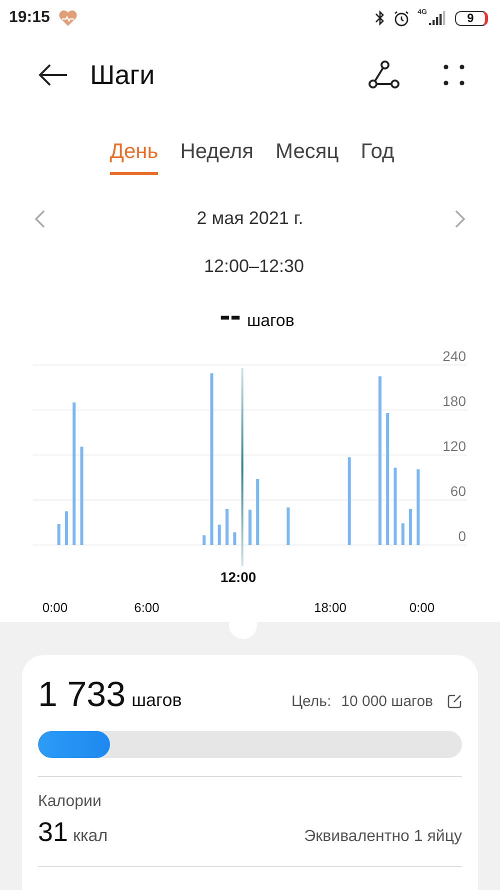  I want to click on step-reading: --, so click(230, 315).